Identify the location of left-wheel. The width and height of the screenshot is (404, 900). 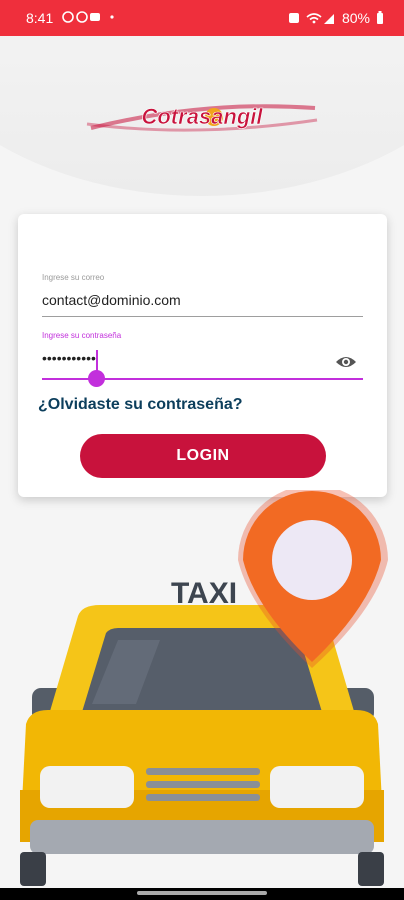
(33, 869).